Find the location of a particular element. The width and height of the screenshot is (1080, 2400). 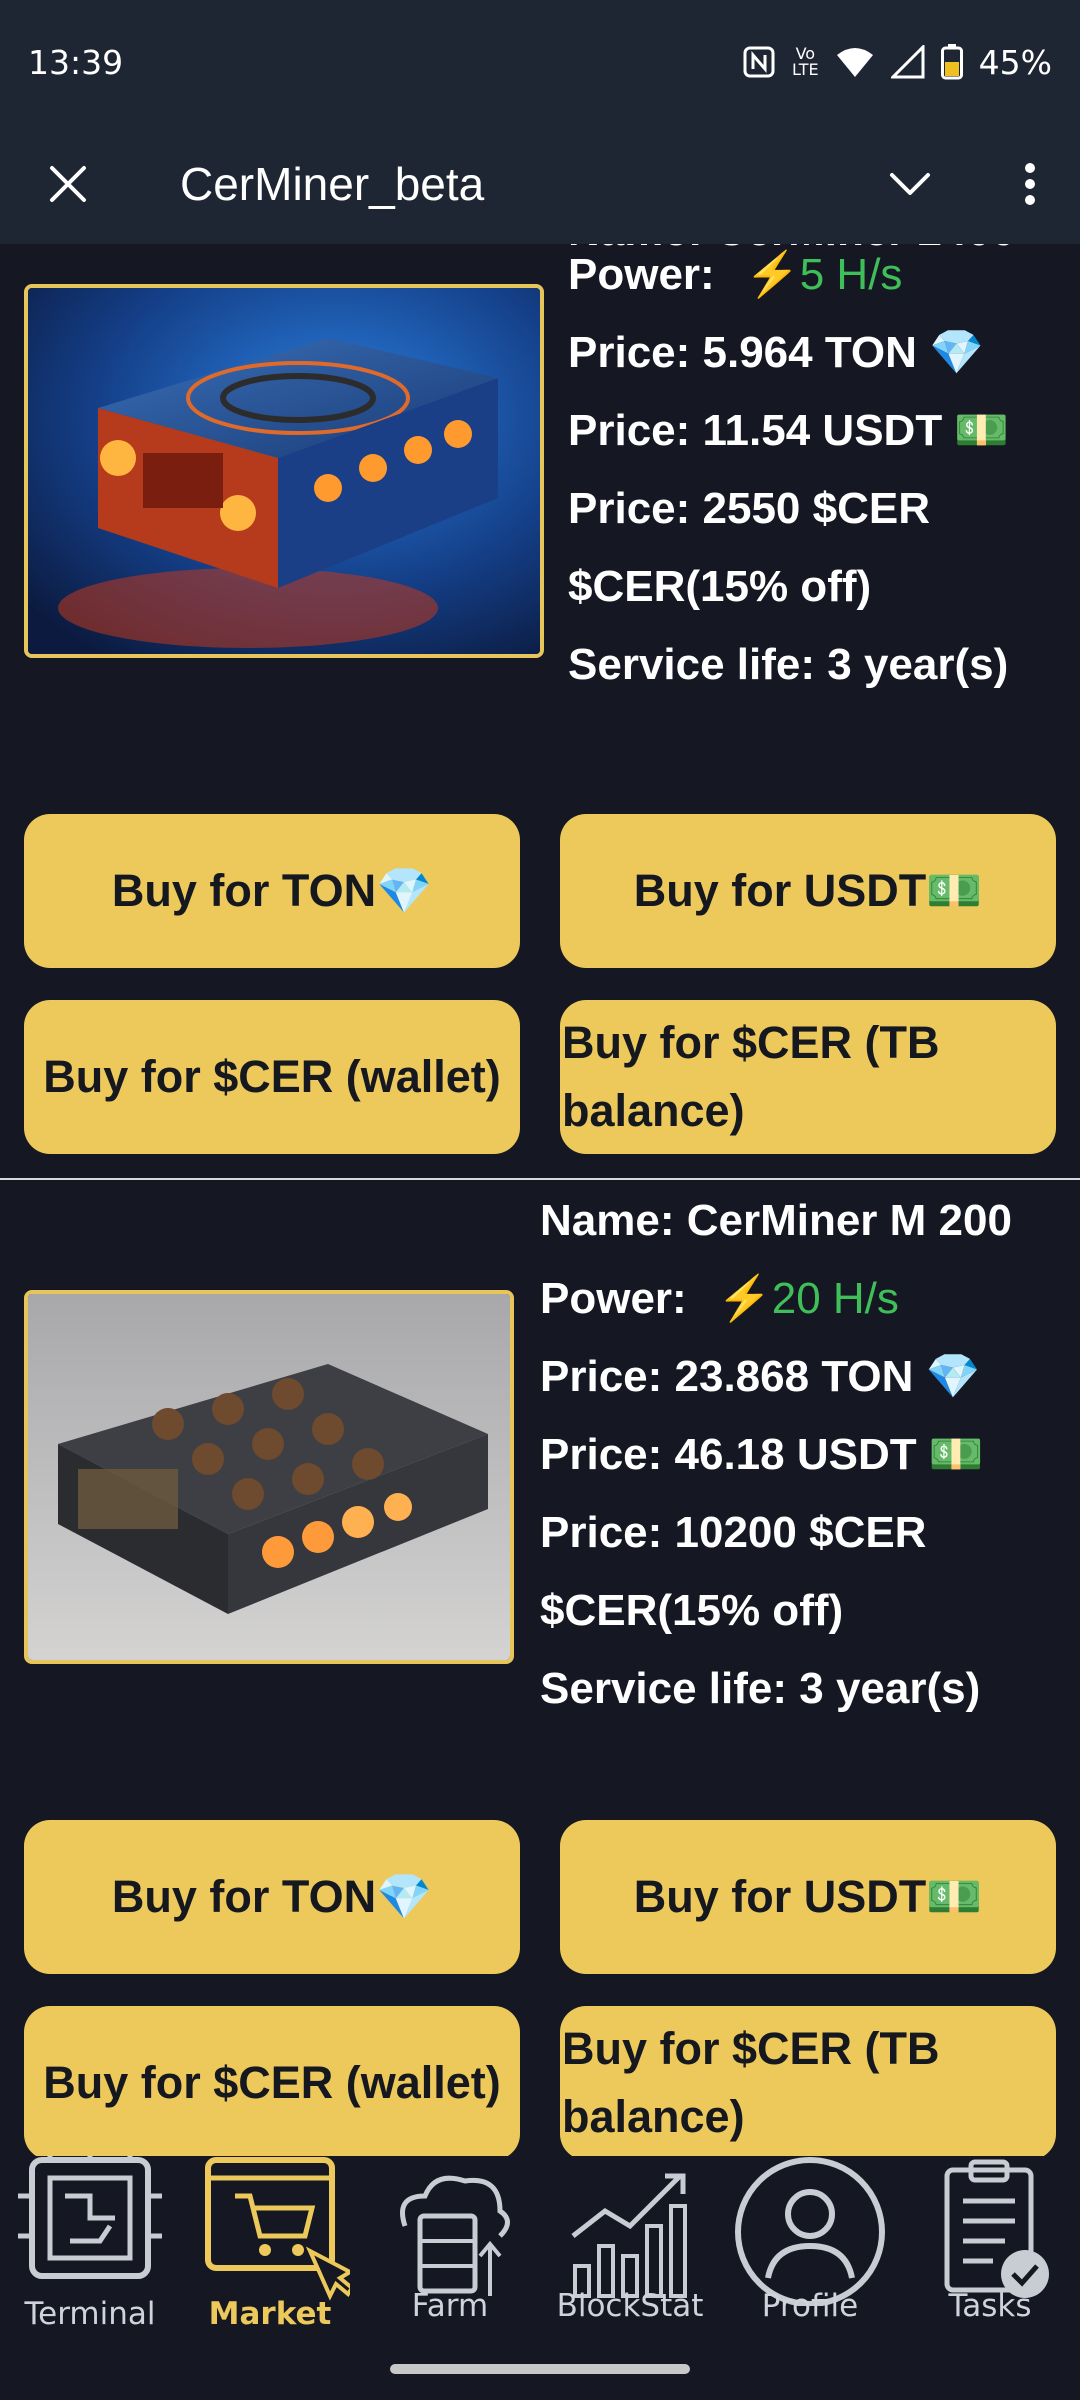

collapse-button is located at coordinates (910, 184).